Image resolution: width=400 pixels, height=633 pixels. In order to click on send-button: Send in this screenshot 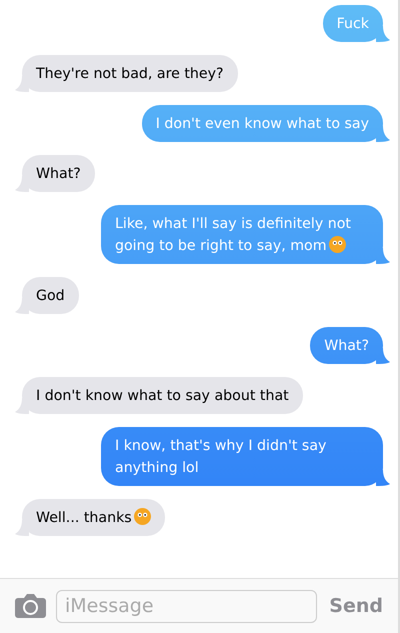, I will do `click(356, 606)`.